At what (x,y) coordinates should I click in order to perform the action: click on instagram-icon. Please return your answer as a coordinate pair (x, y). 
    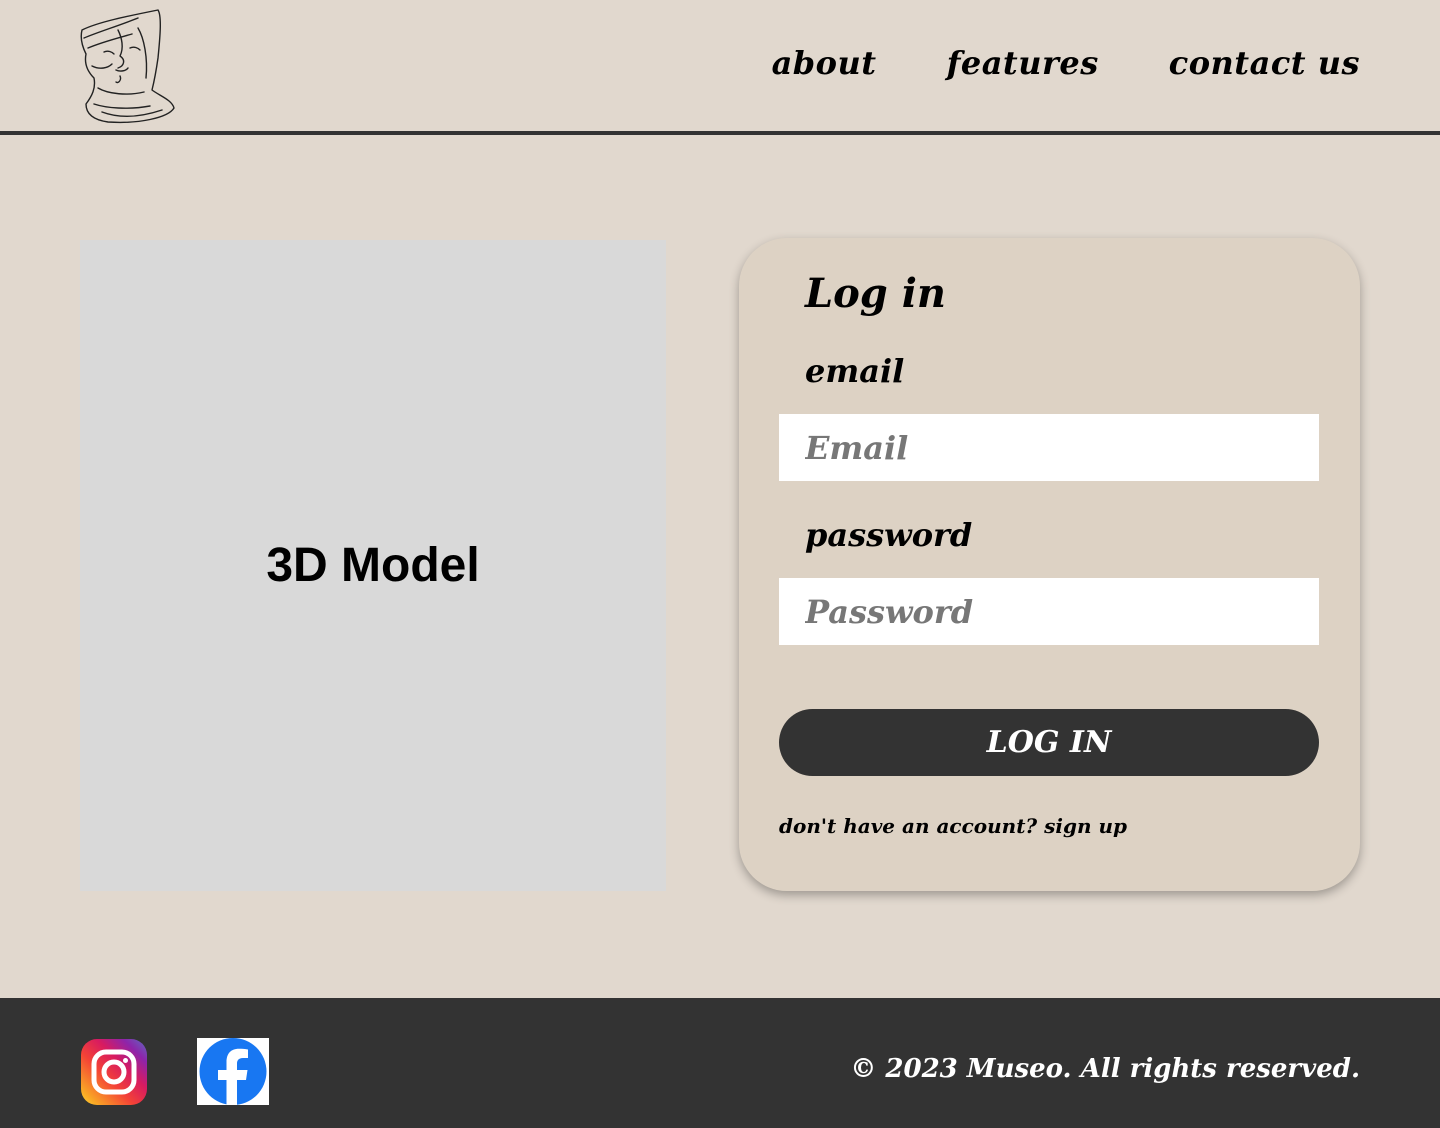
    Looking at the image, I should click on (114, 1072).